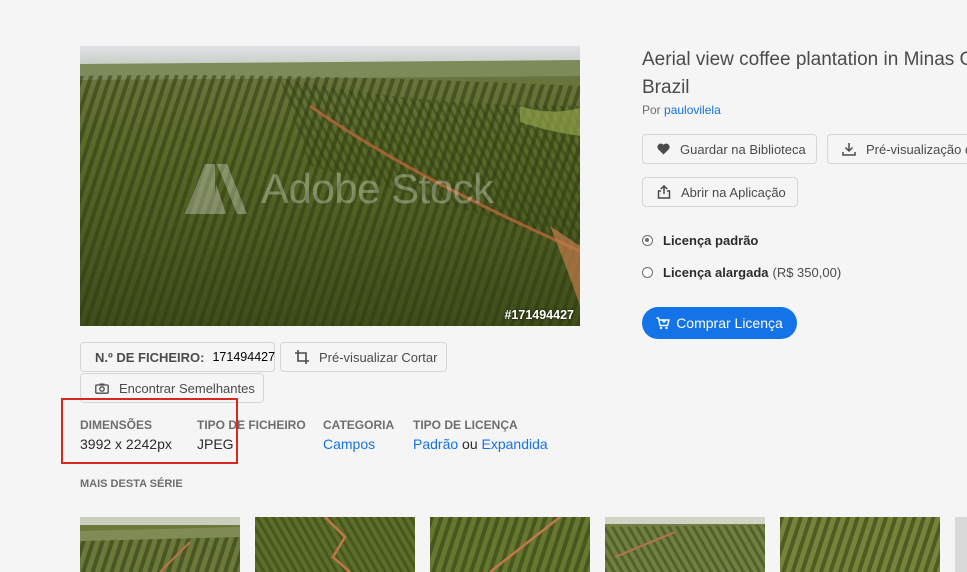 The image size is (967, 572). Describe the element at coordinates (216, 189) in the screenshot. I see `adobe-logo-icon` at that location.